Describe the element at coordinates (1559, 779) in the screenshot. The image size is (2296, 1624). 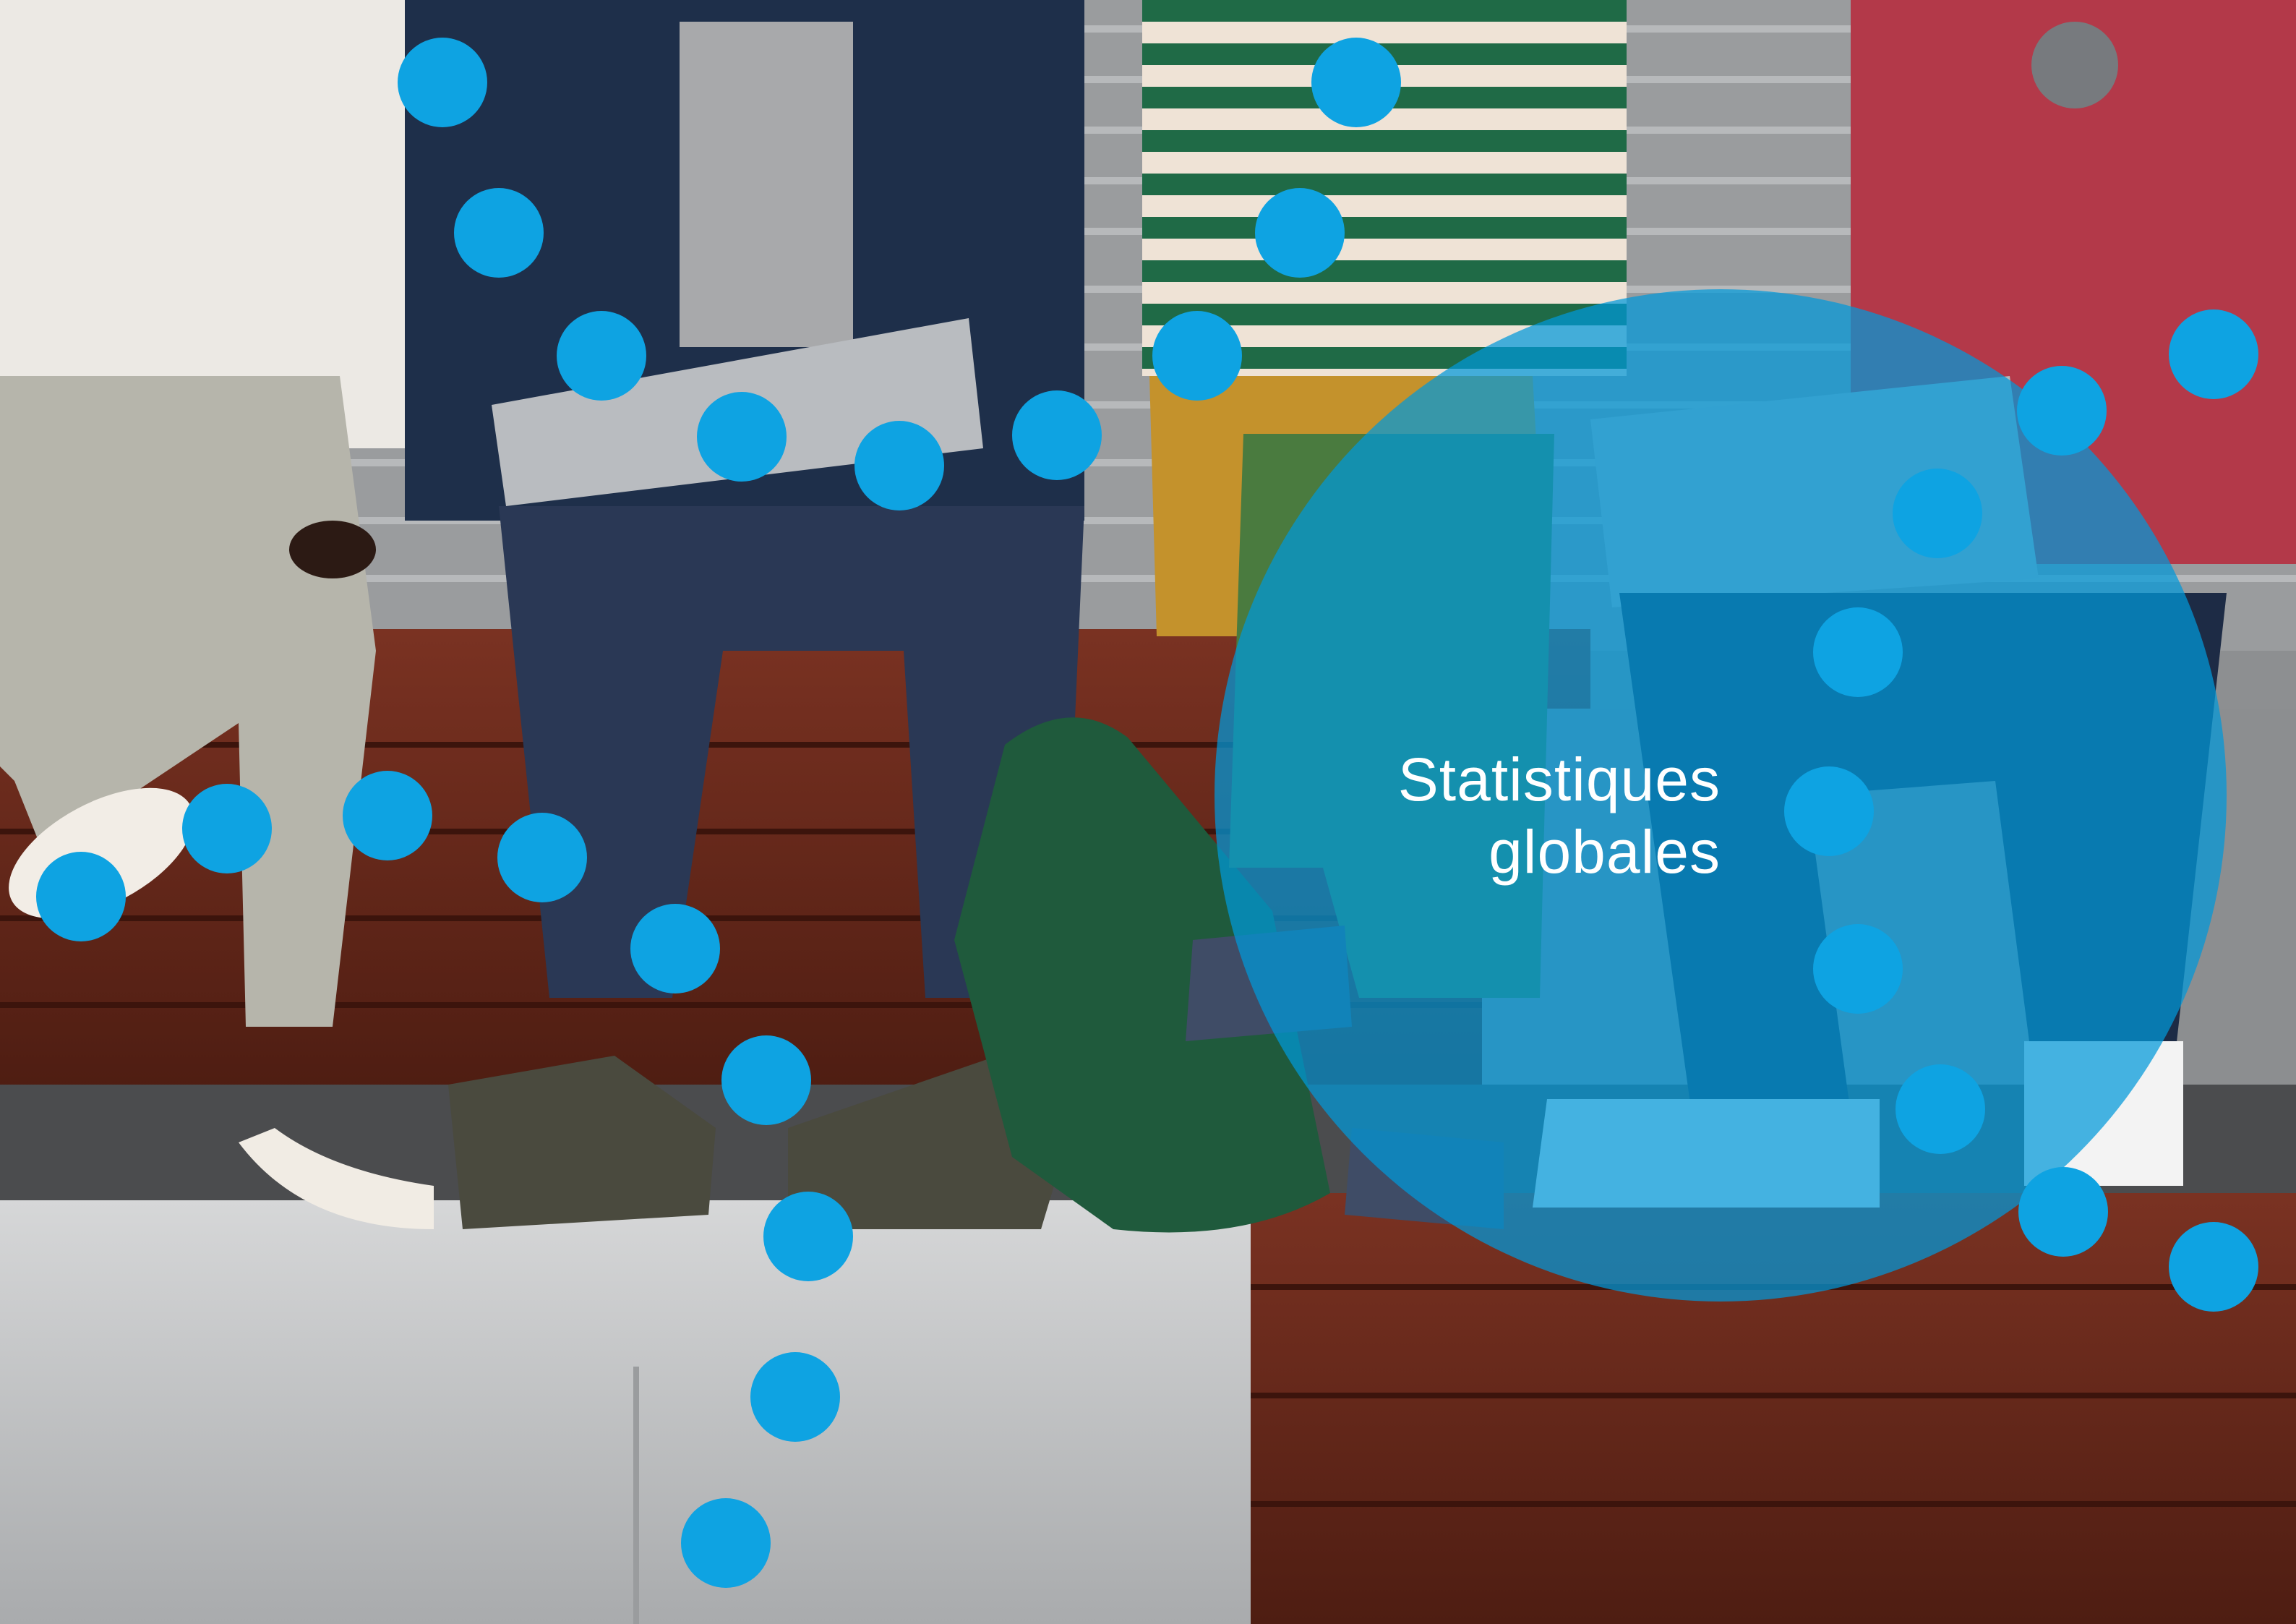
I see `section-title-line-1: Statistiques` at that location.